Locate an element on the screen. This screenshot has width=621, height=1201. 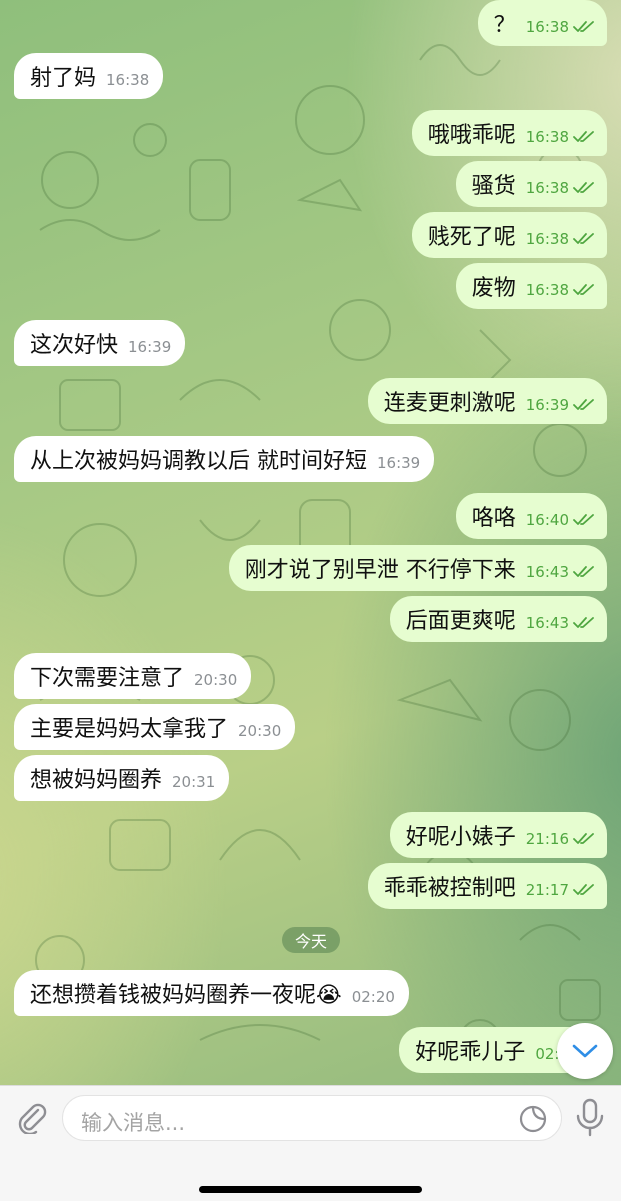
incoming-message: 射了妈 16:38 is located at coordinates (89, 76).